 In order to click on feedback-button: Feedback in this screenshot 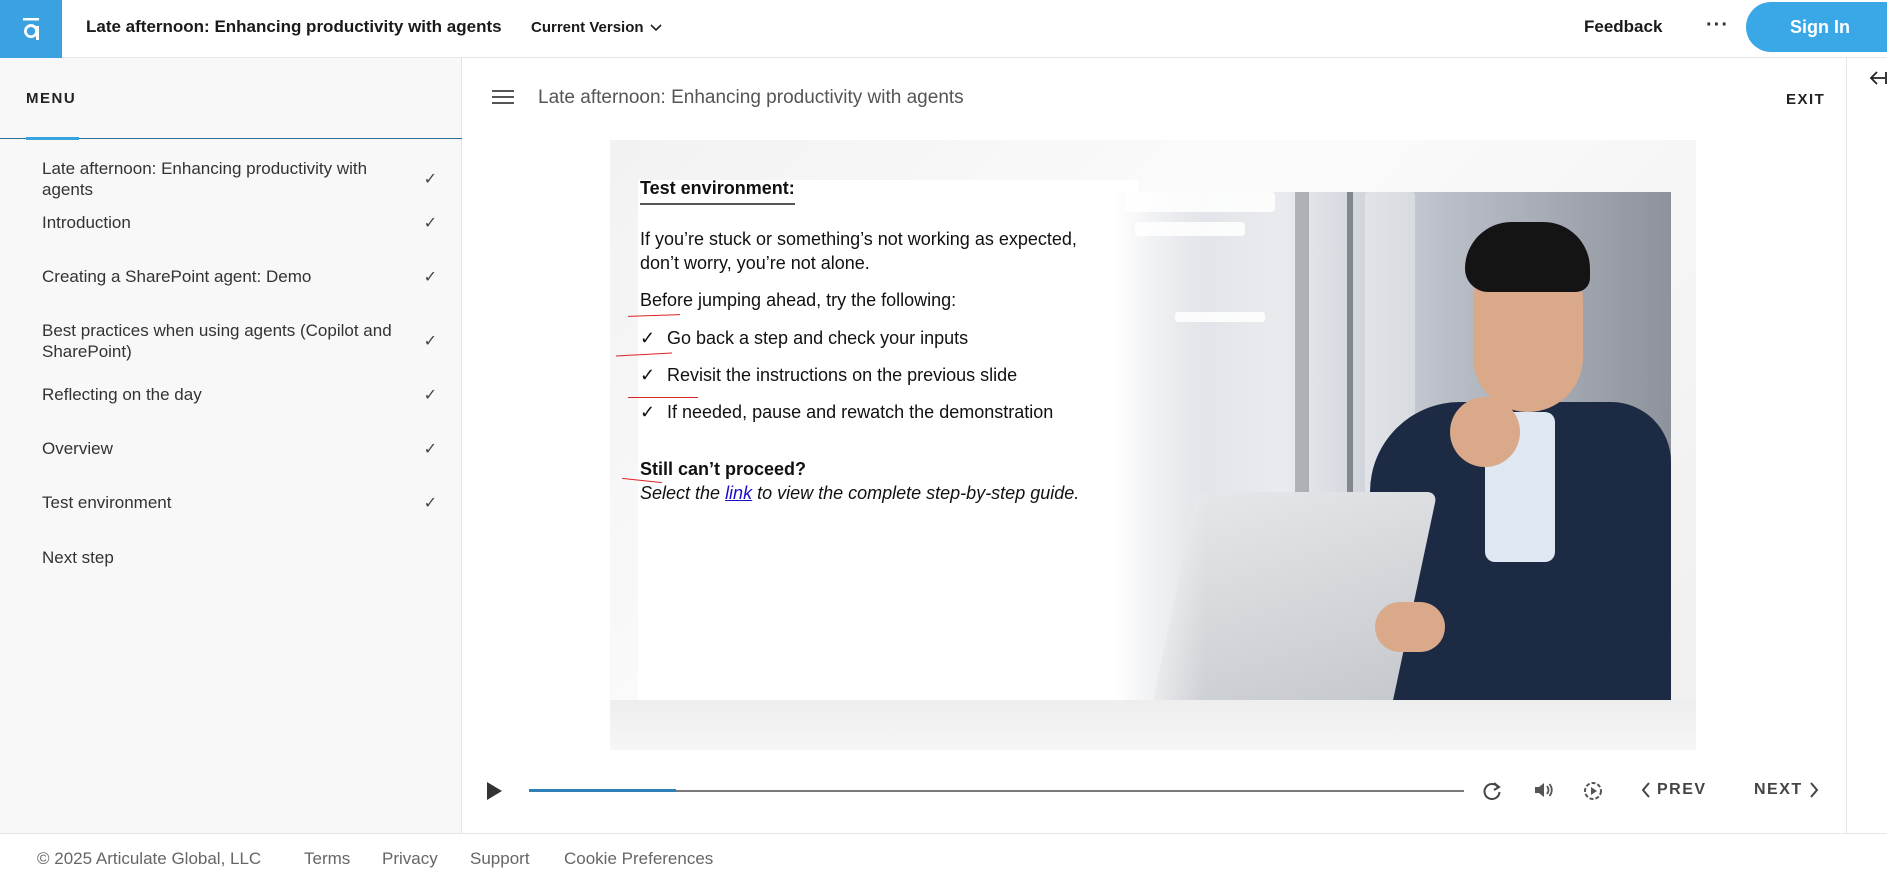, I will do `click(1623, 27)`.